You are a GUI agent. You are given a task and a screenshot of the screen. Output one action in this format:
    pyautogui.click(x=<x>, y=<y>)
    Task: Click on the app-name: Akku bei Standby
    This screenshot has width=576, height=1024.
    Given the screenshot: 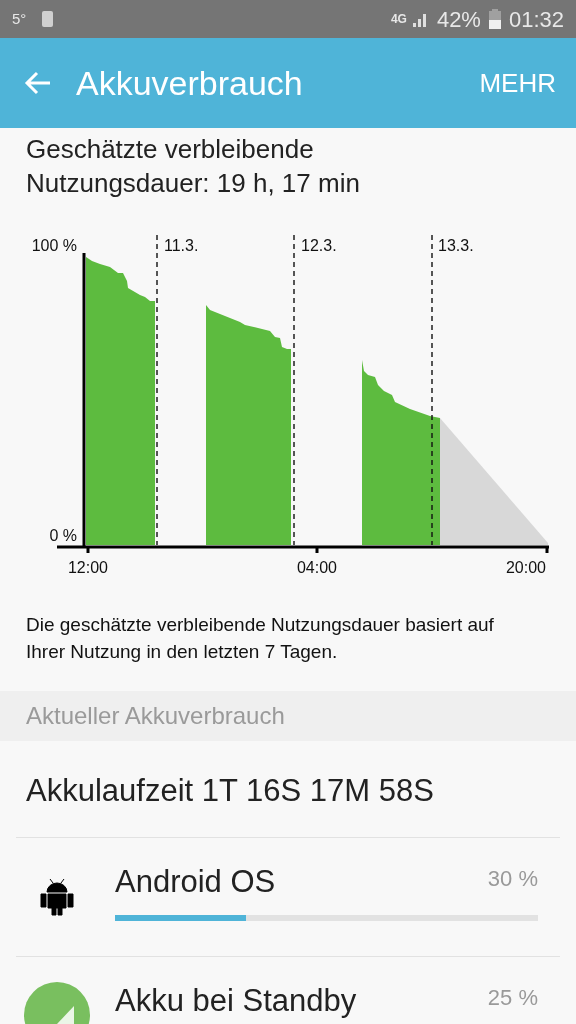 What is the action you would take?
    pyautogui.click(x=236, y=1000)
    